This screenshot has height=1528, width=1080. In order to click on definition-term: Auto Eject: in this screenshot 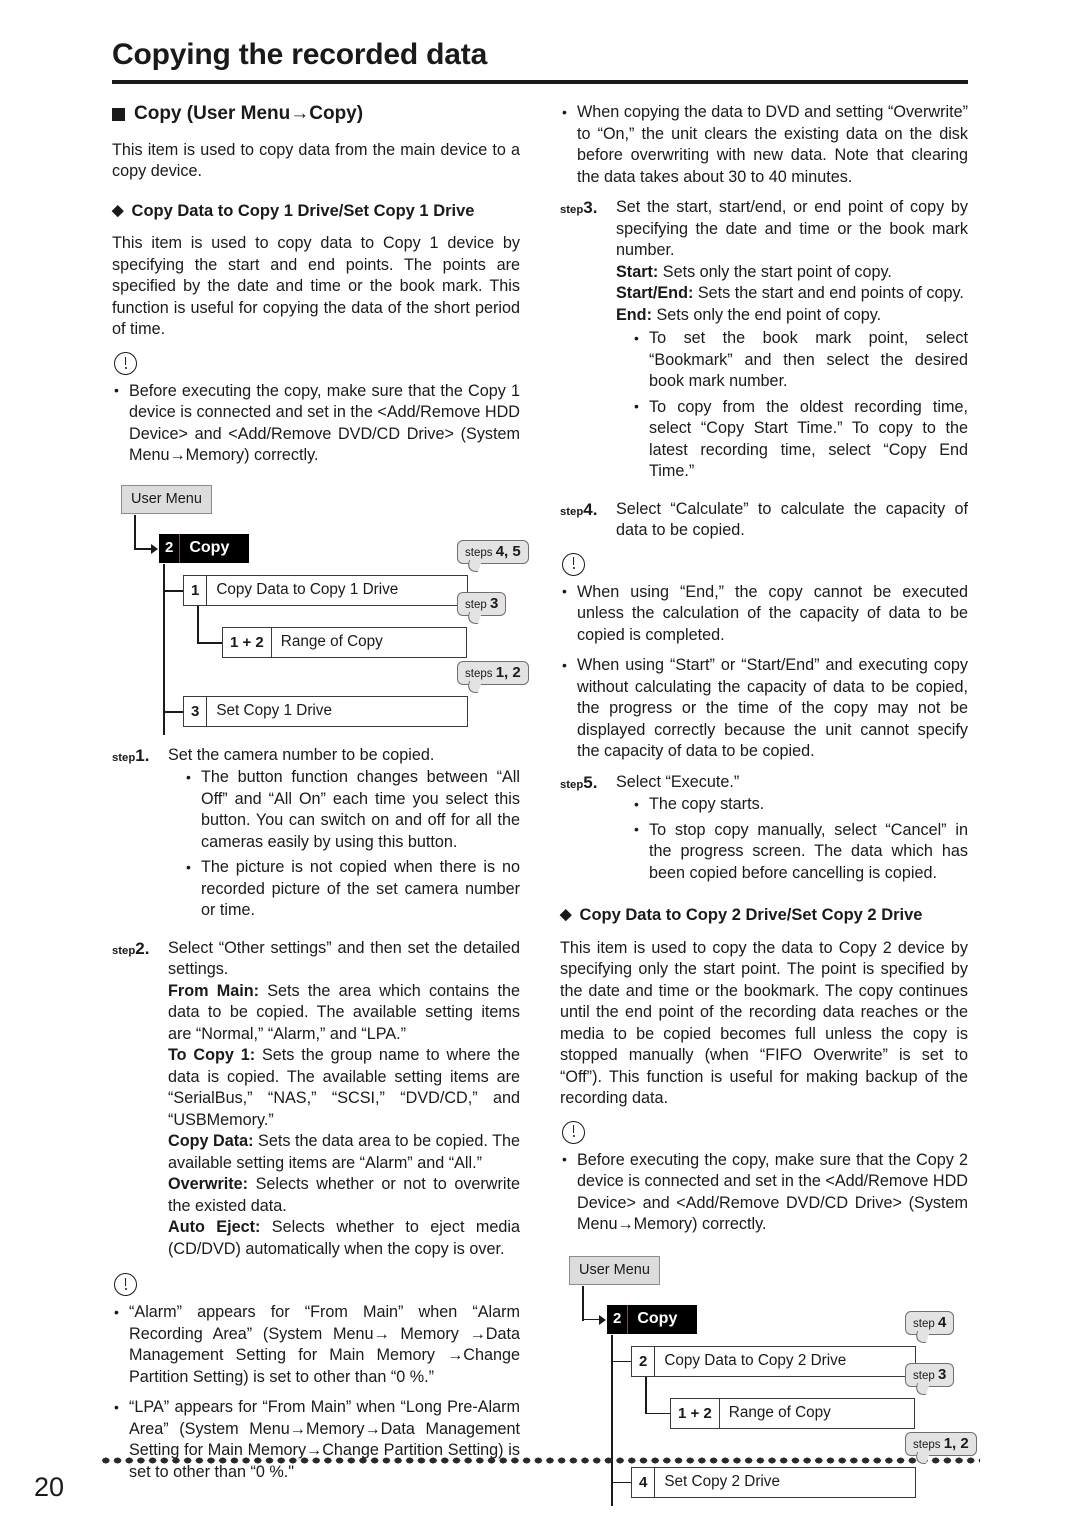, I will do `click(214, 1227)`.